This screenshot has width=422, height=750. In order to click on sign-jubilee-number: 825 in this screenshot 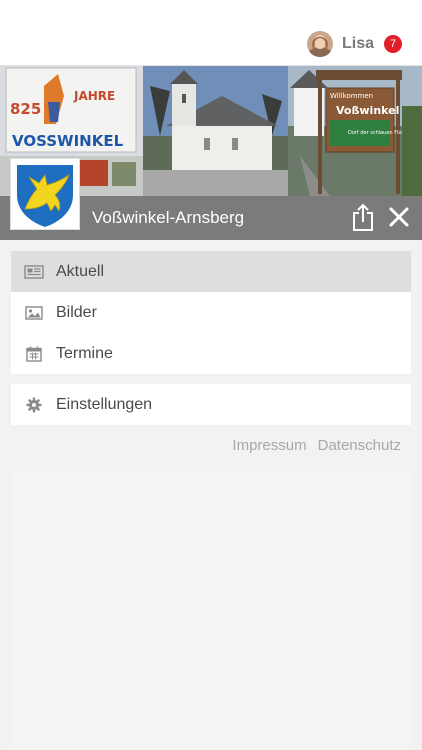, I will do `click(25, 109)`.